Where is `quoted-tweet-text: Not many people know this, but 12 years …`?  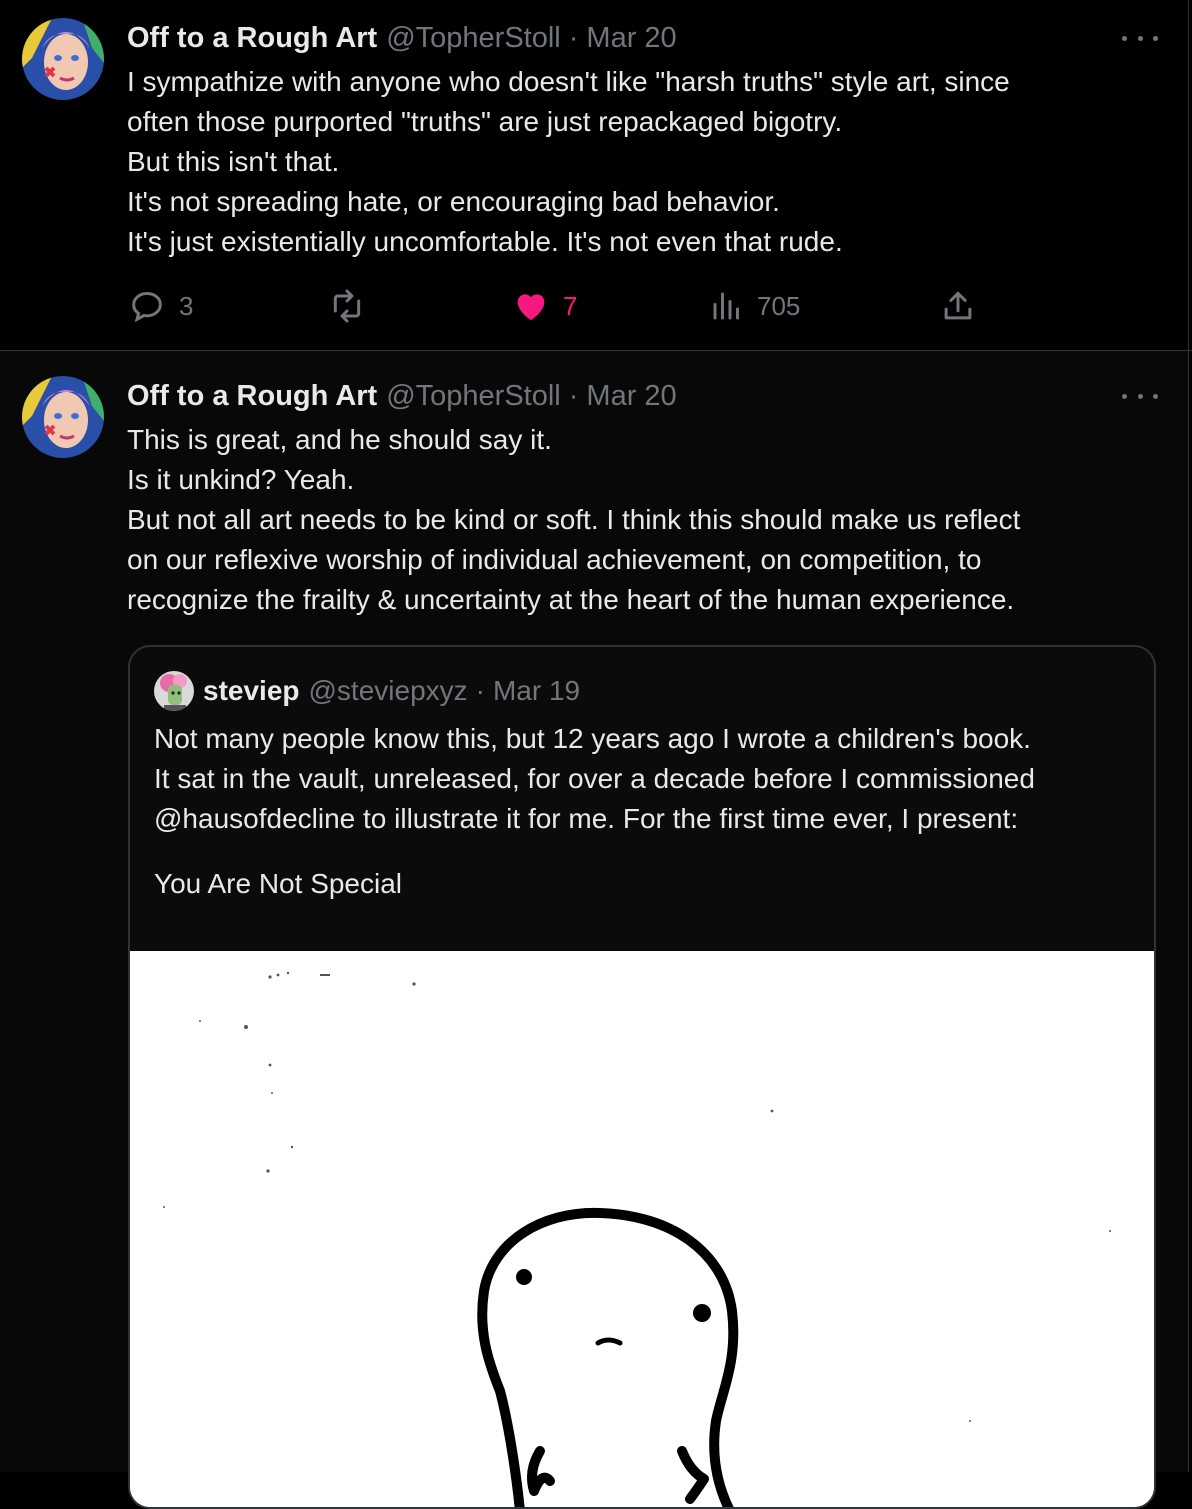 quoted-tweet-text: Not many people know this, but 12 years … is located at coordinates (594, 811).